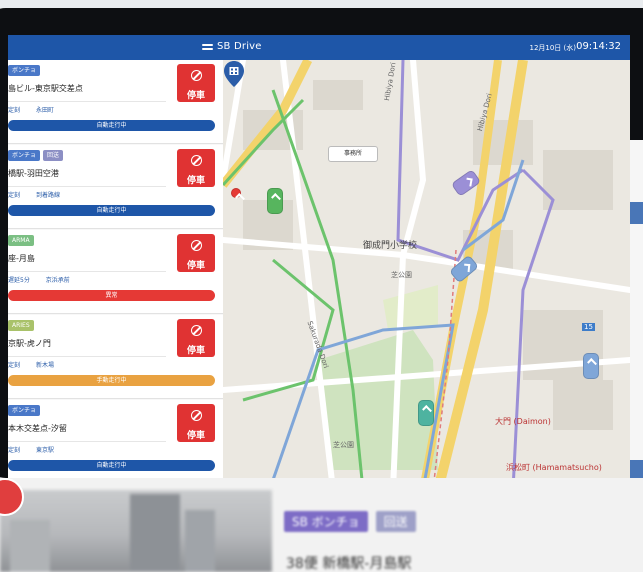 This screenshot has width=643, height=572. I want to click on vehicle-card: ボンチョ 島ビル-東京駅交差点 定刻 永田町 停車 自動走行中, so click(115, 102).